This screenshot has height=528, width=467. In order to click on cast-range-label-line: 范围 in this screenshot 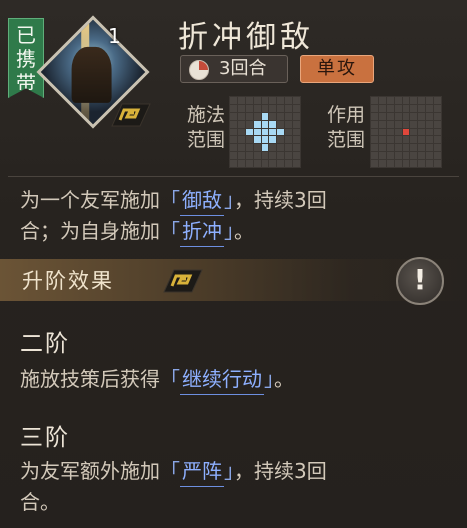, I will do `click(205, 140)`.